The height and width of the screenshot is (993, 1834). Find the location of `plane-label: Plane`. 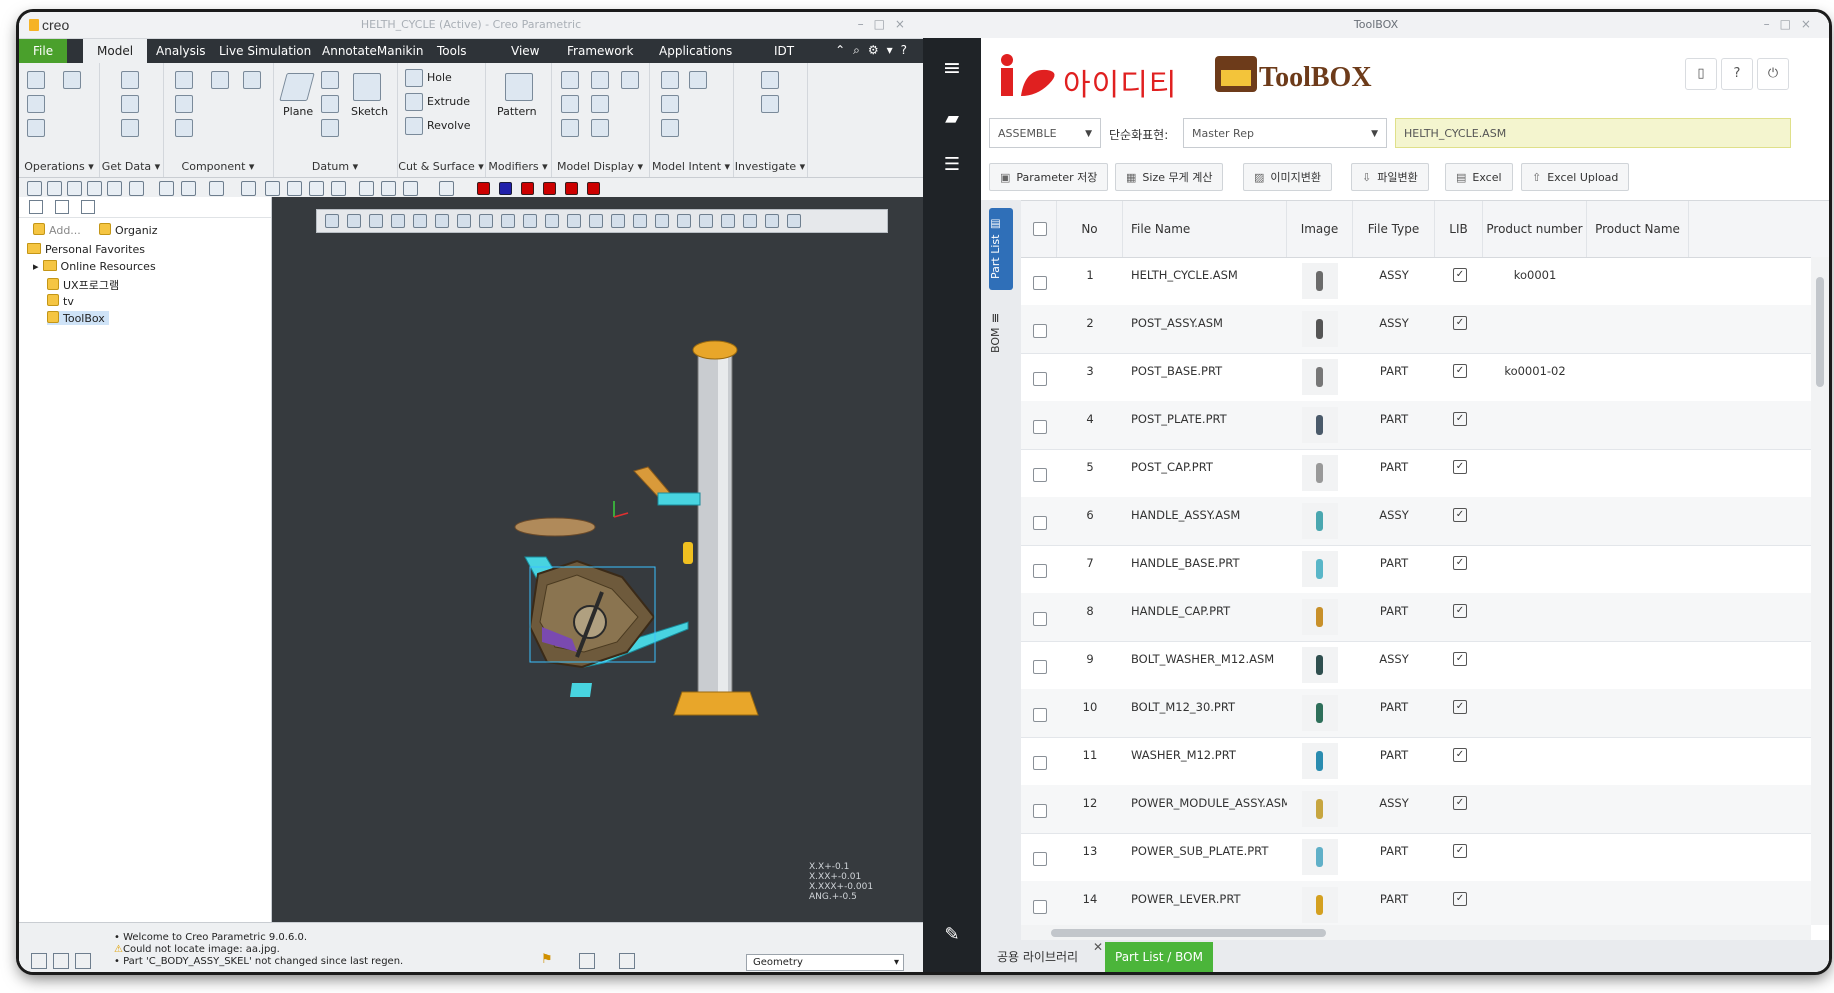

plane-label: Plane is located at coordinates (298, 111).